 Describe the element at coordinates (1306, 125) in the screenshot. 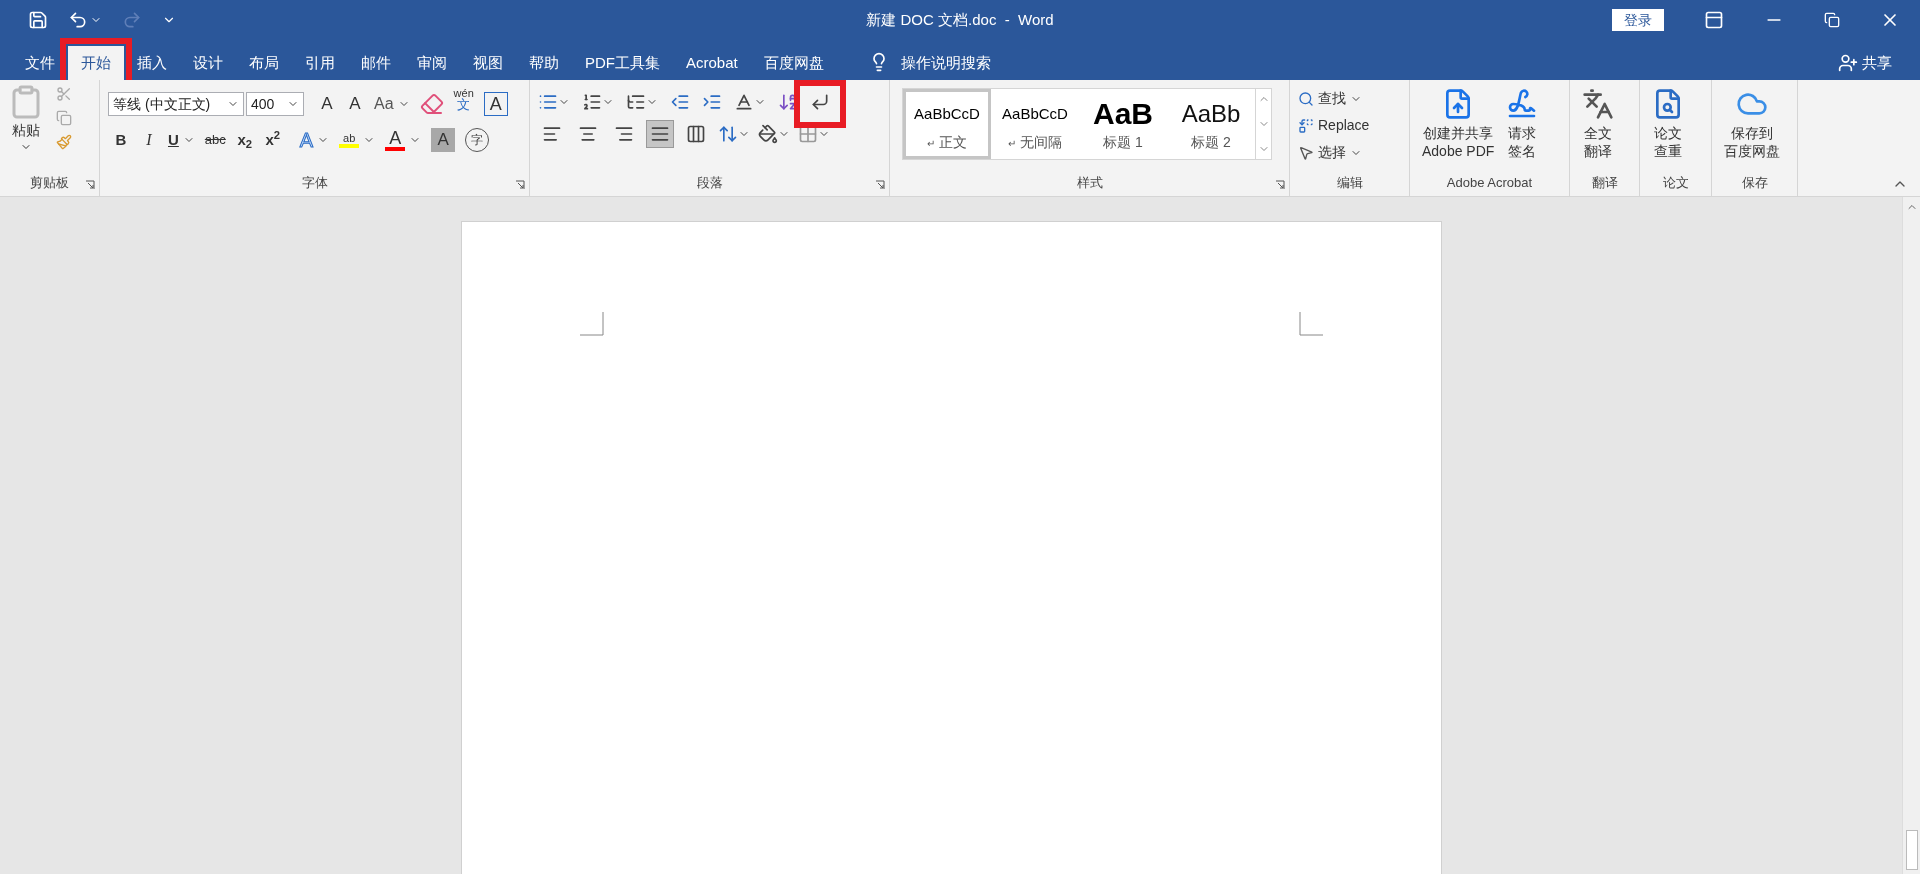

I see `replace-icon` at that location.